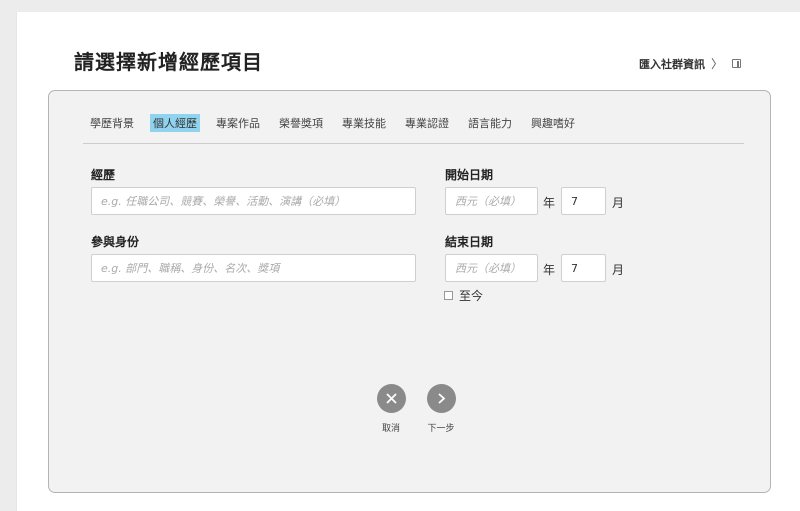 This screenshot has width=800, height=511. I want to click on start-month-input, so click(583, 201).